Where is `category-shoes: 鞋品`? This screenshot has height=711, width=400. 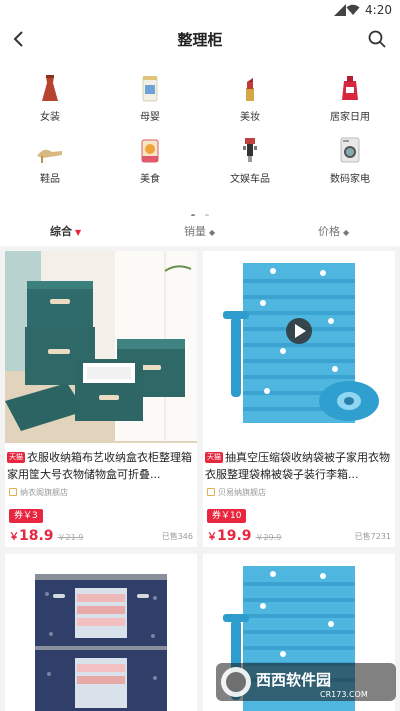
category-shoes: 鞋品 is located at coordinates (50, 159).